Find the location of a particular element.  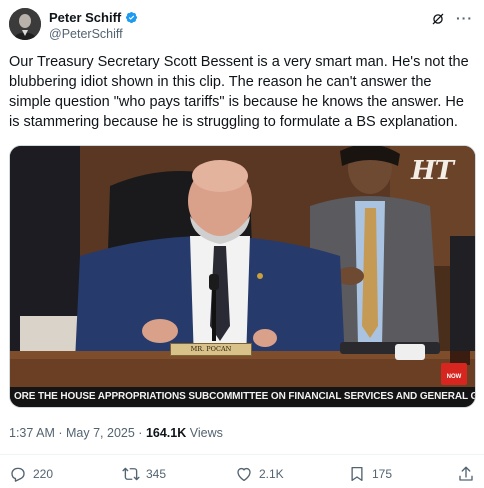

nameplate: MR. POCAN is located at coordinates (211, 349).